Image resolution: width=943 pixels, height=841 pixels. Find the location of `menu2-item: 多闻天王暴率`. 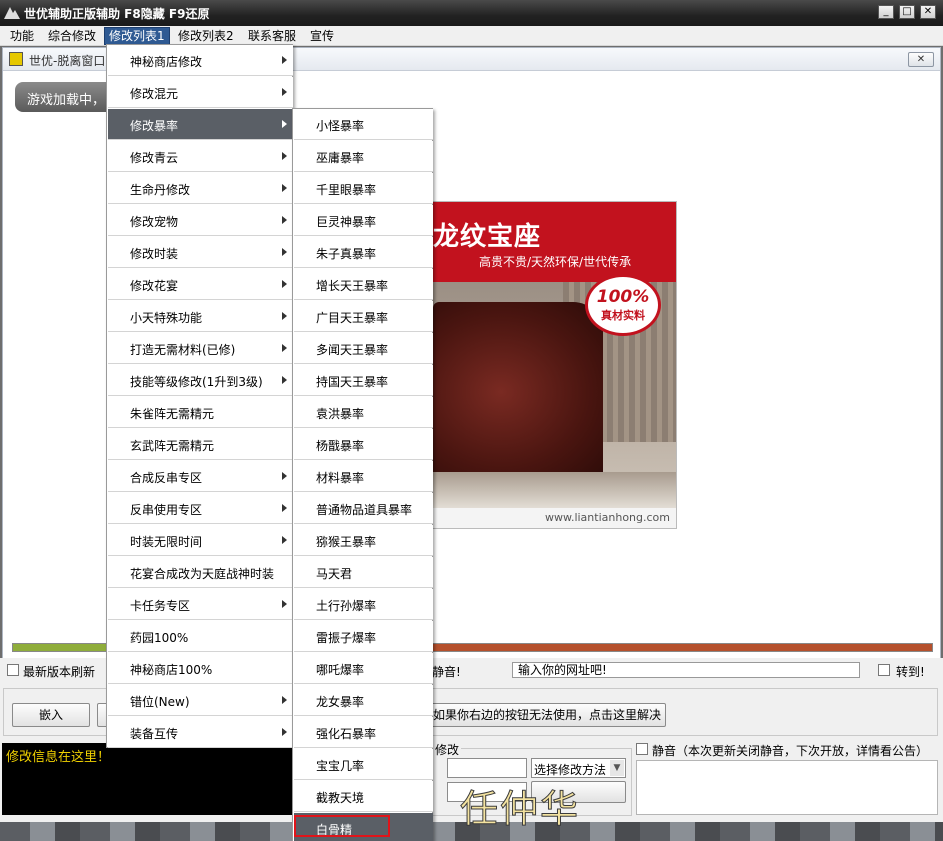

menu2-item: 多闻天王暴率 is located at coordinates (363, 348).